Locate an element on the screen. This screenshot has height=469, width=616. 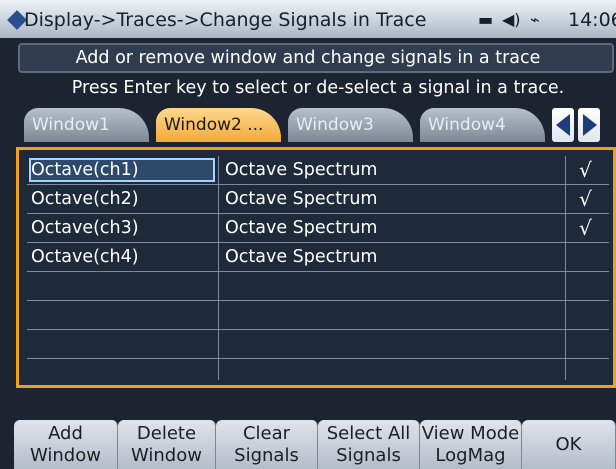
delete-window-label-line2: Window is located at coordinates (166, 455).